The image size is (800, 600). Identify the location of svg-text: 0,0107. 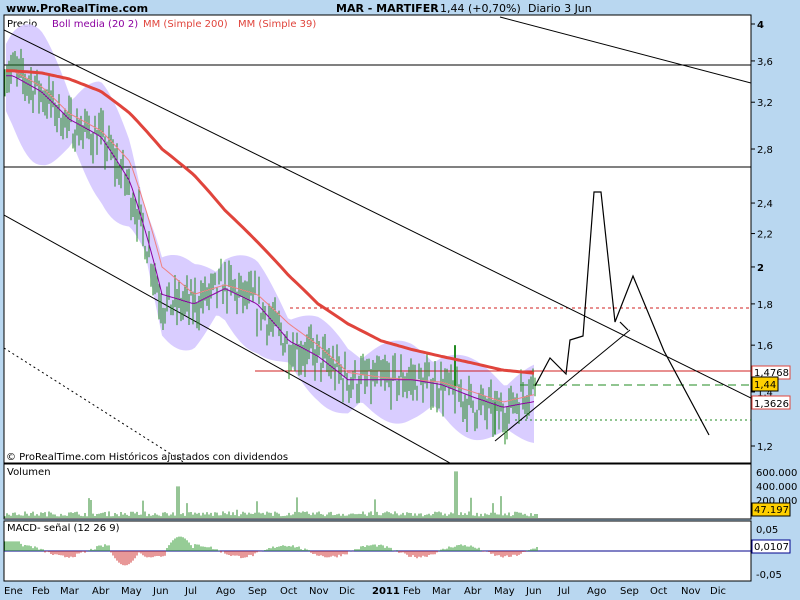
(771, 547).